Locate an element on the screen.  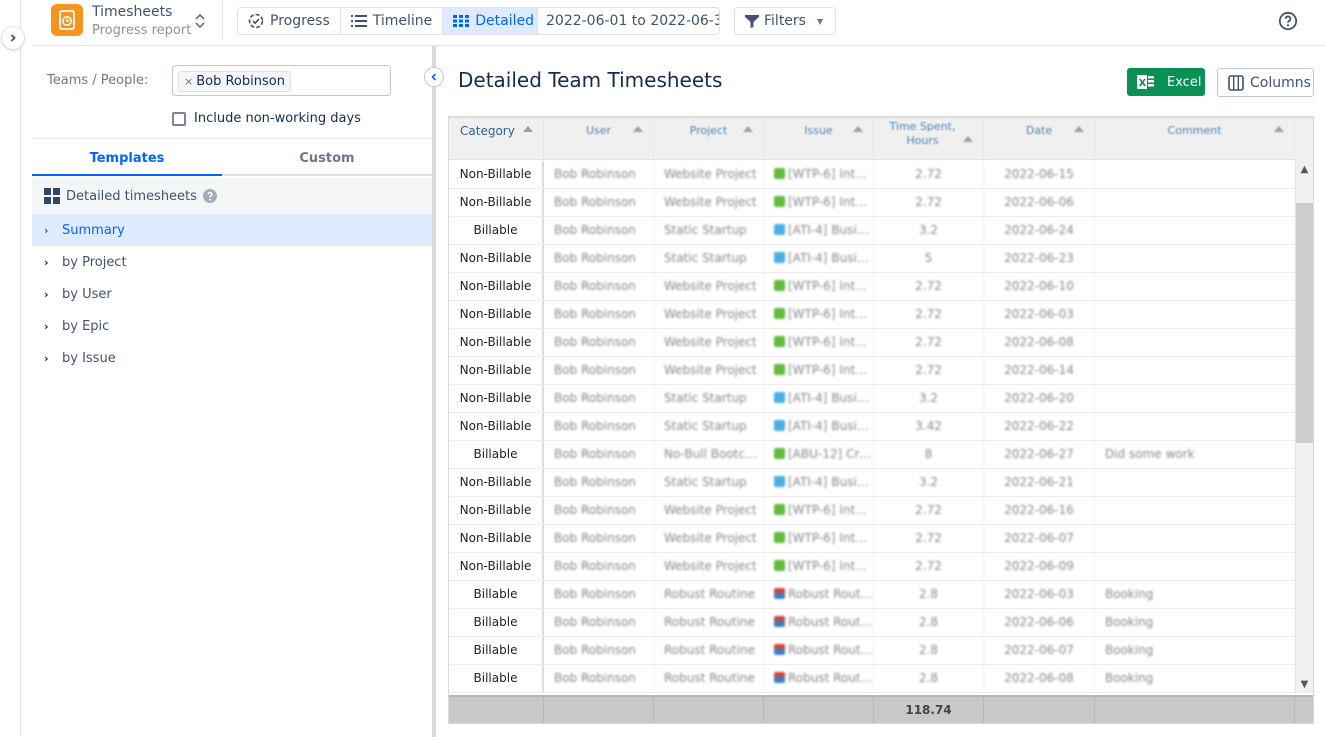
total-hours: 118.74 is located at coordinates (929, 710).